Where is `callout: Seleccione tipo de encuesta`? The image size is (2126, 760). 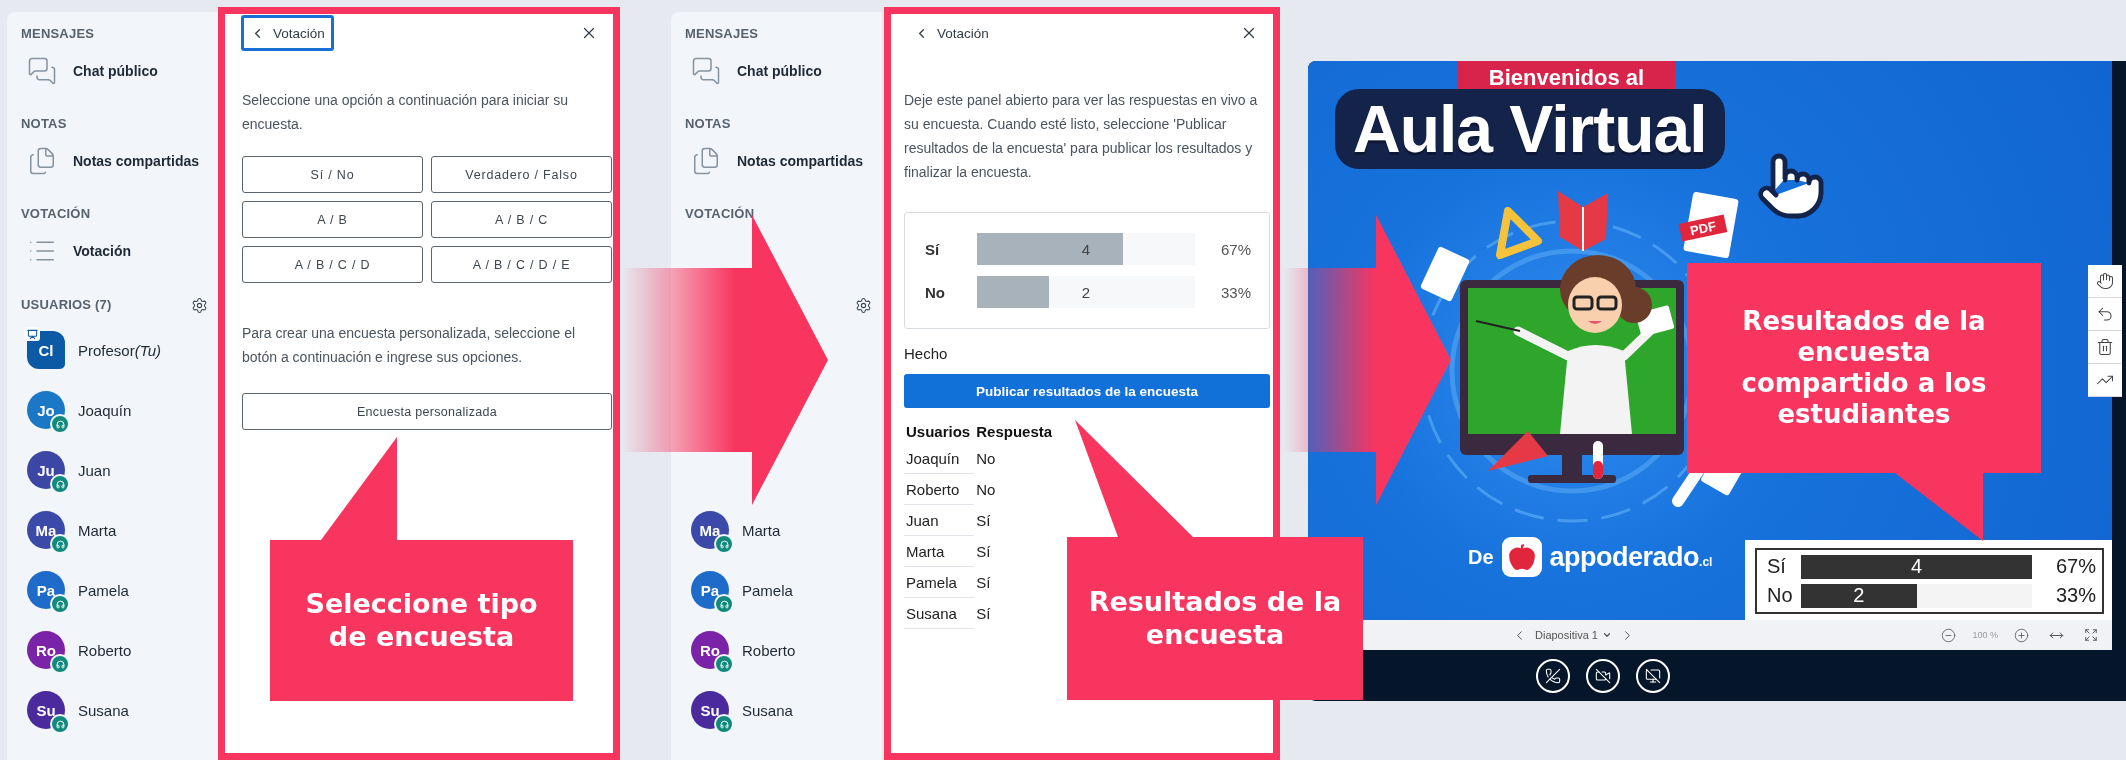 callout: Seleccione tipo de encuesta is located at coordinates (421, 569).